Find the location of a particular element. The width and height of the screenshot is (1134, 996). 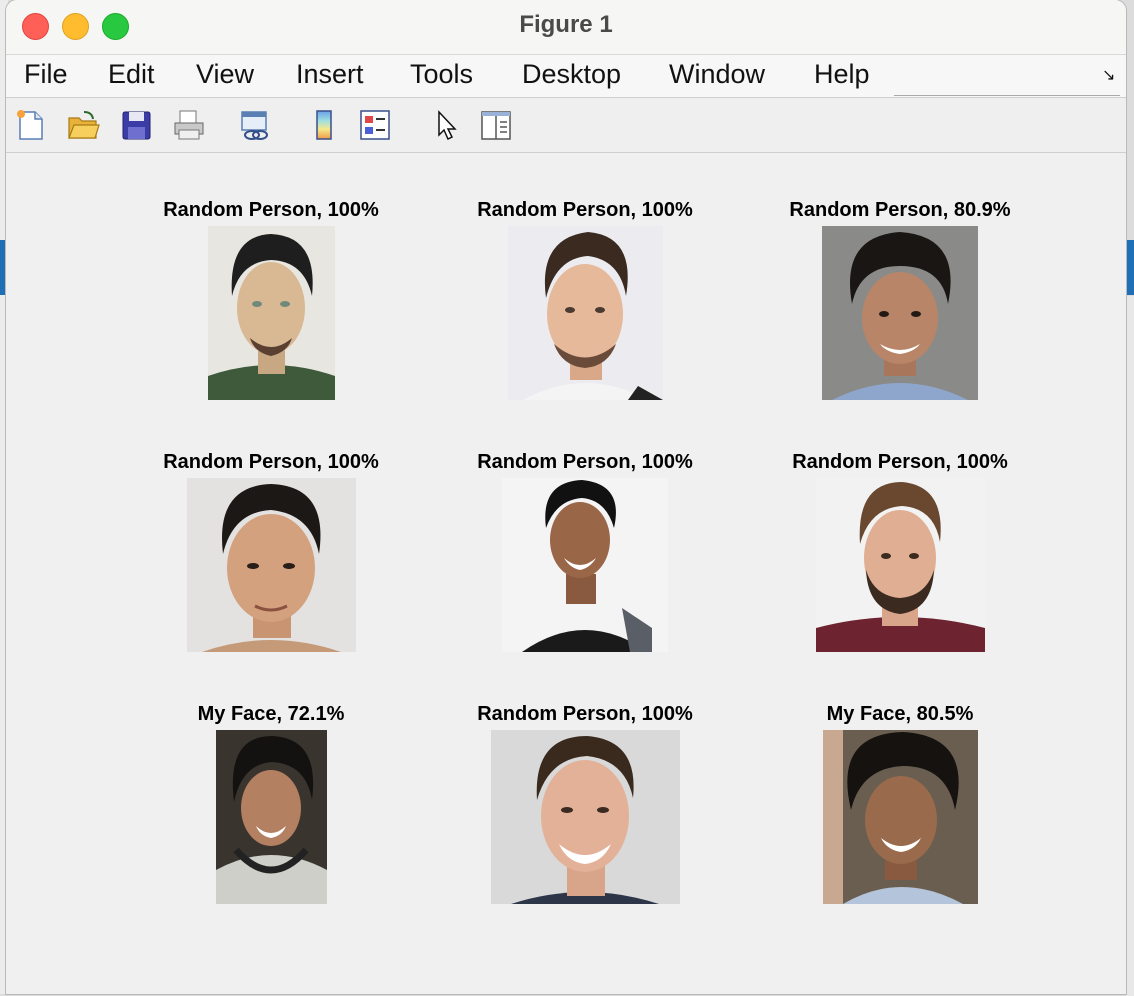

menu-window: Window is located at coordinates (717, 74).